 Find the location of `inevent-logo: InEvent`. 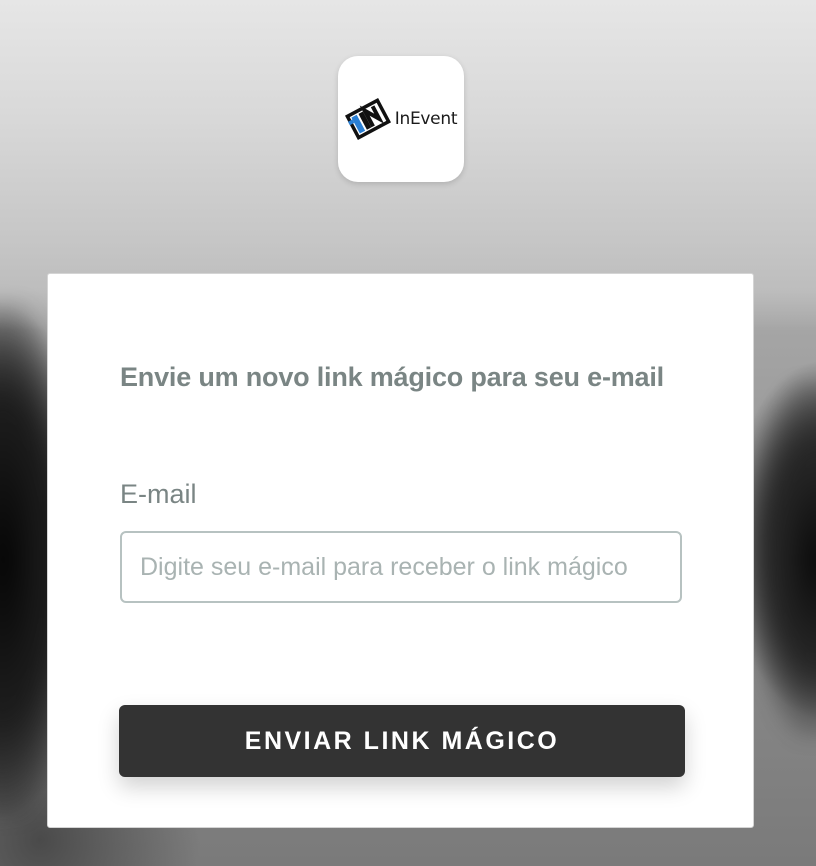

inevent-logo: InEvent is located at coordinates (401, 119).